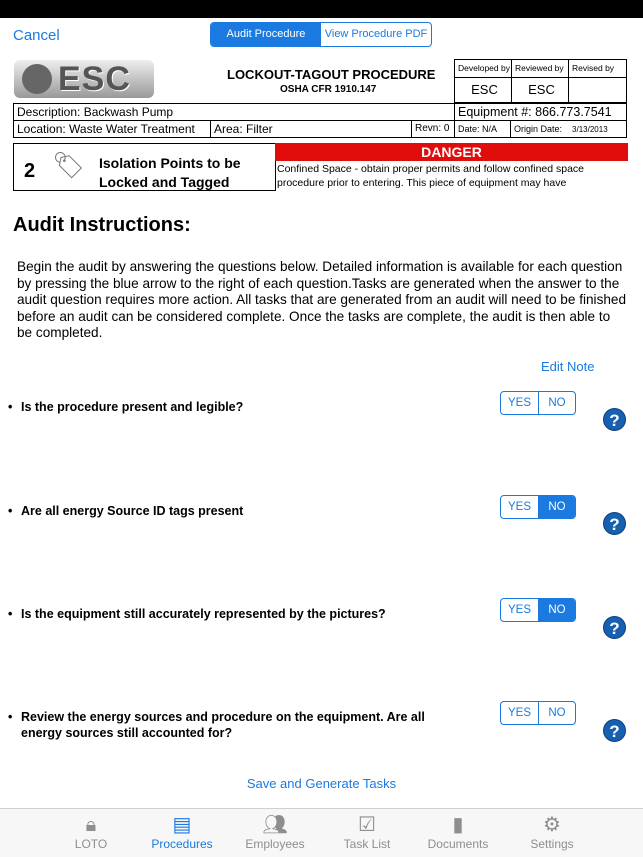  I want to click on book-icon: ▮, so click(458, 825).